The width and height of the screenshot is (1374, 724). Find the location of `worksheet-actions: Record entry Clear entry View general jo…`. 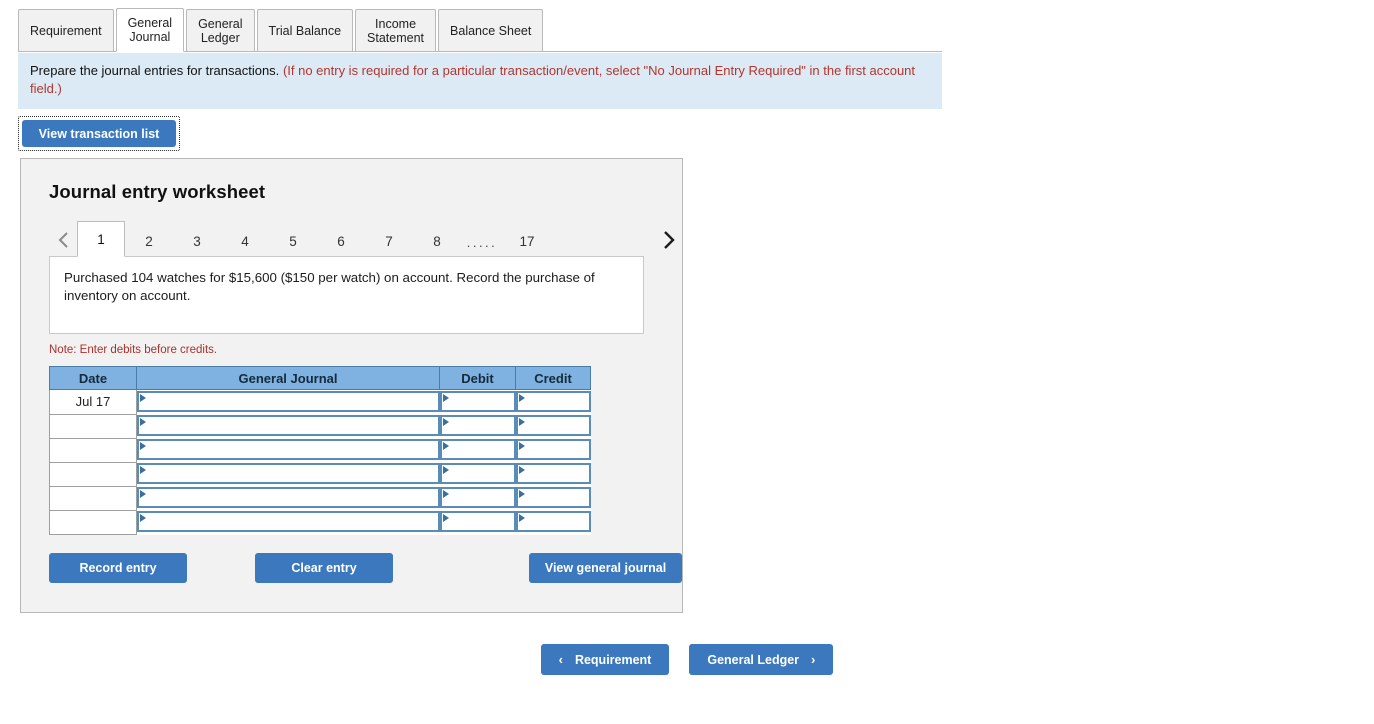

worksheet-actions: Record entry Clear entry View general jo… is located at coordinates (365, 567).